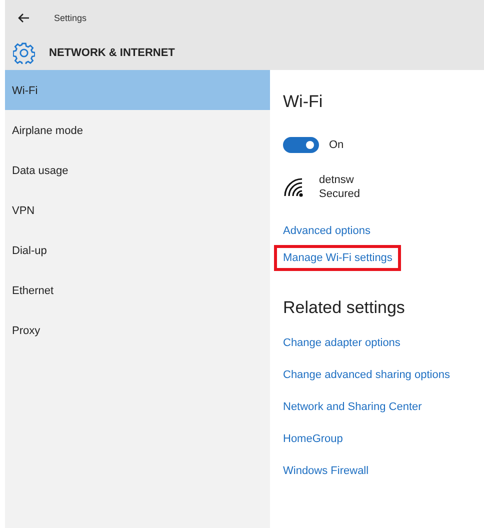 The image size is (484, 528). Describe the element at coordinates (313, 439) in the screenshot. I see `link: HomeGroup` at that location.